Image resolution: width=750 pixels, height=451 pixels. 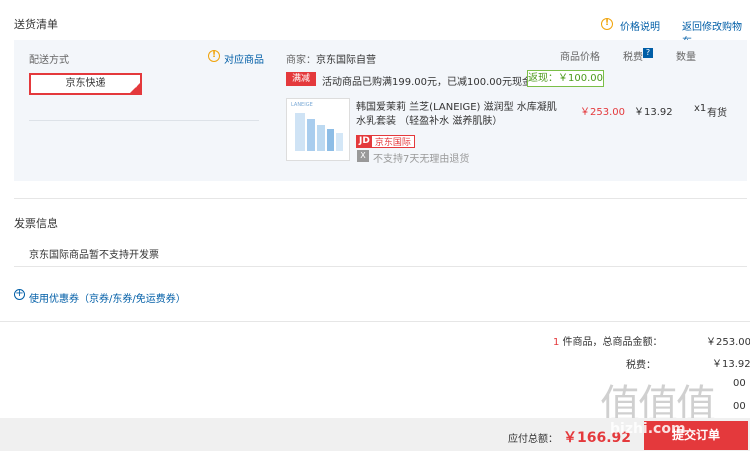 What do you see at coordinates (686, 57) in the screenshot?
I see `col-qty-header: 数量` at bounding box center [686, 57].